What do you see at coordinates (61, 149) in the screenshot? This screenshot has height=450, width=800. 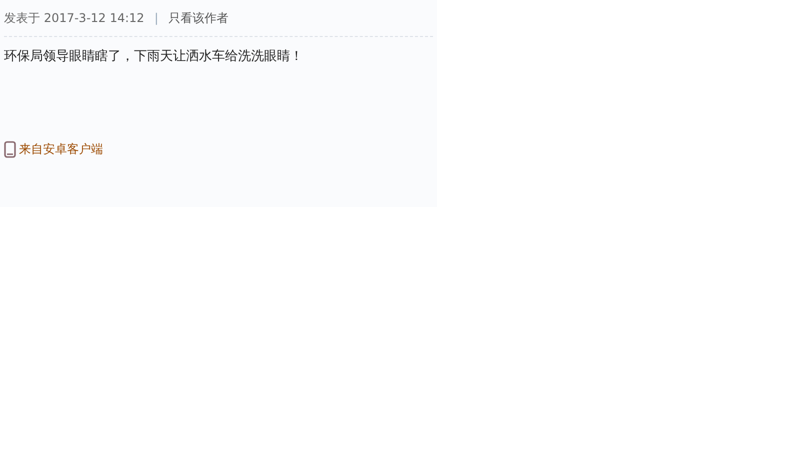 I see `source-link: 来自安卓客户端` at bounding box center [61, 149].